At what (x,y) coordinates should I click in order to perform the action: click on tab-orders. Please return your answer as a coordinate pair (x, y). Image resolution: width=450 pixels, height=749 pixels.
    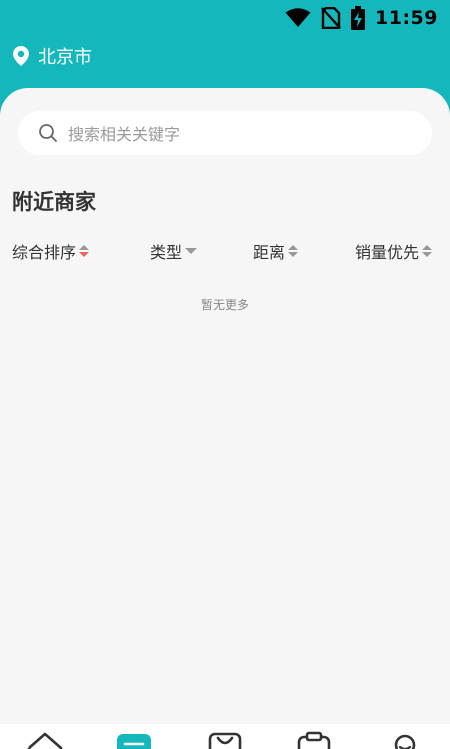
    Looking at the image, I should click on (314, 739).